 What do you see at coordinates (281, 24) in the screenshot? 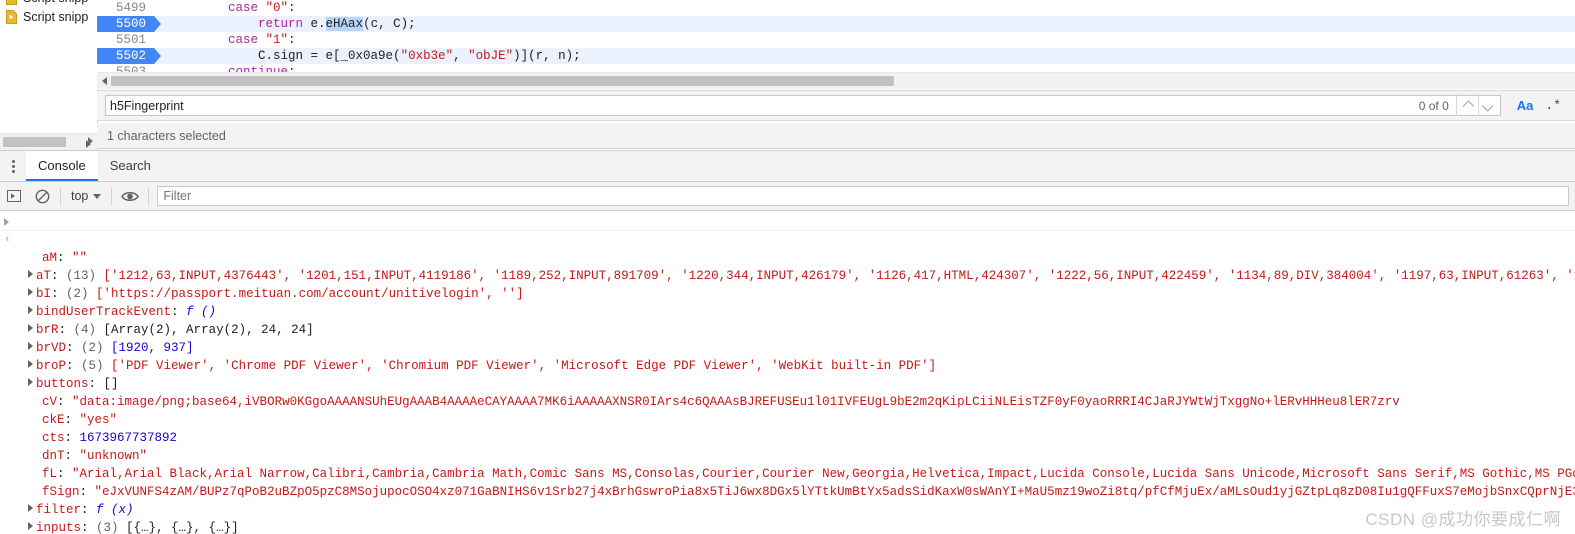
I see `code-token: return` at bounding box center [281, 24].